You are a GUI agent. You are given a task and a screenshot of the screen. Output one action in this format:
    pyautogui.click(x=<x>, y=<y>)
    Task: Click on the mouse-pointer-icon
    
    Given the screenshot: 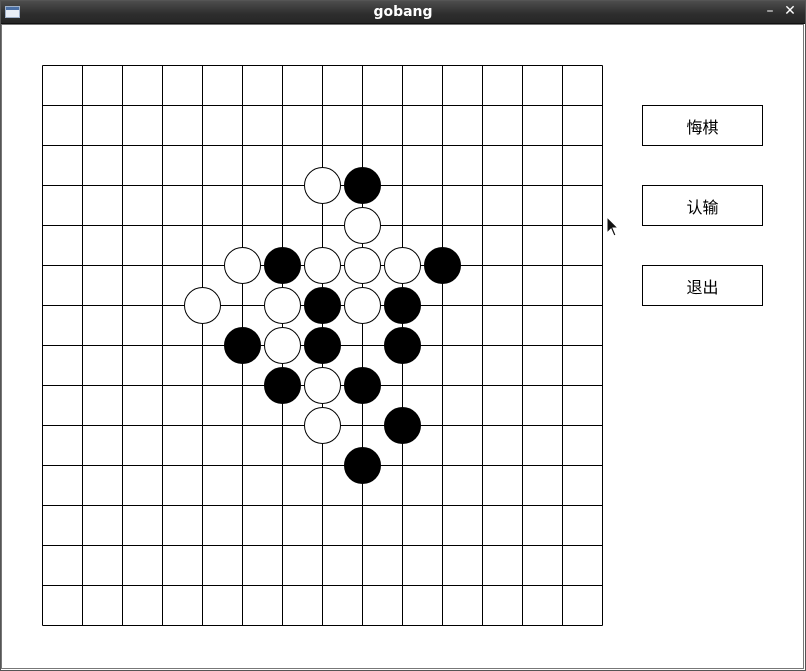 What is the action you would take?
    pyautogui.click(x=613, y=226)
    